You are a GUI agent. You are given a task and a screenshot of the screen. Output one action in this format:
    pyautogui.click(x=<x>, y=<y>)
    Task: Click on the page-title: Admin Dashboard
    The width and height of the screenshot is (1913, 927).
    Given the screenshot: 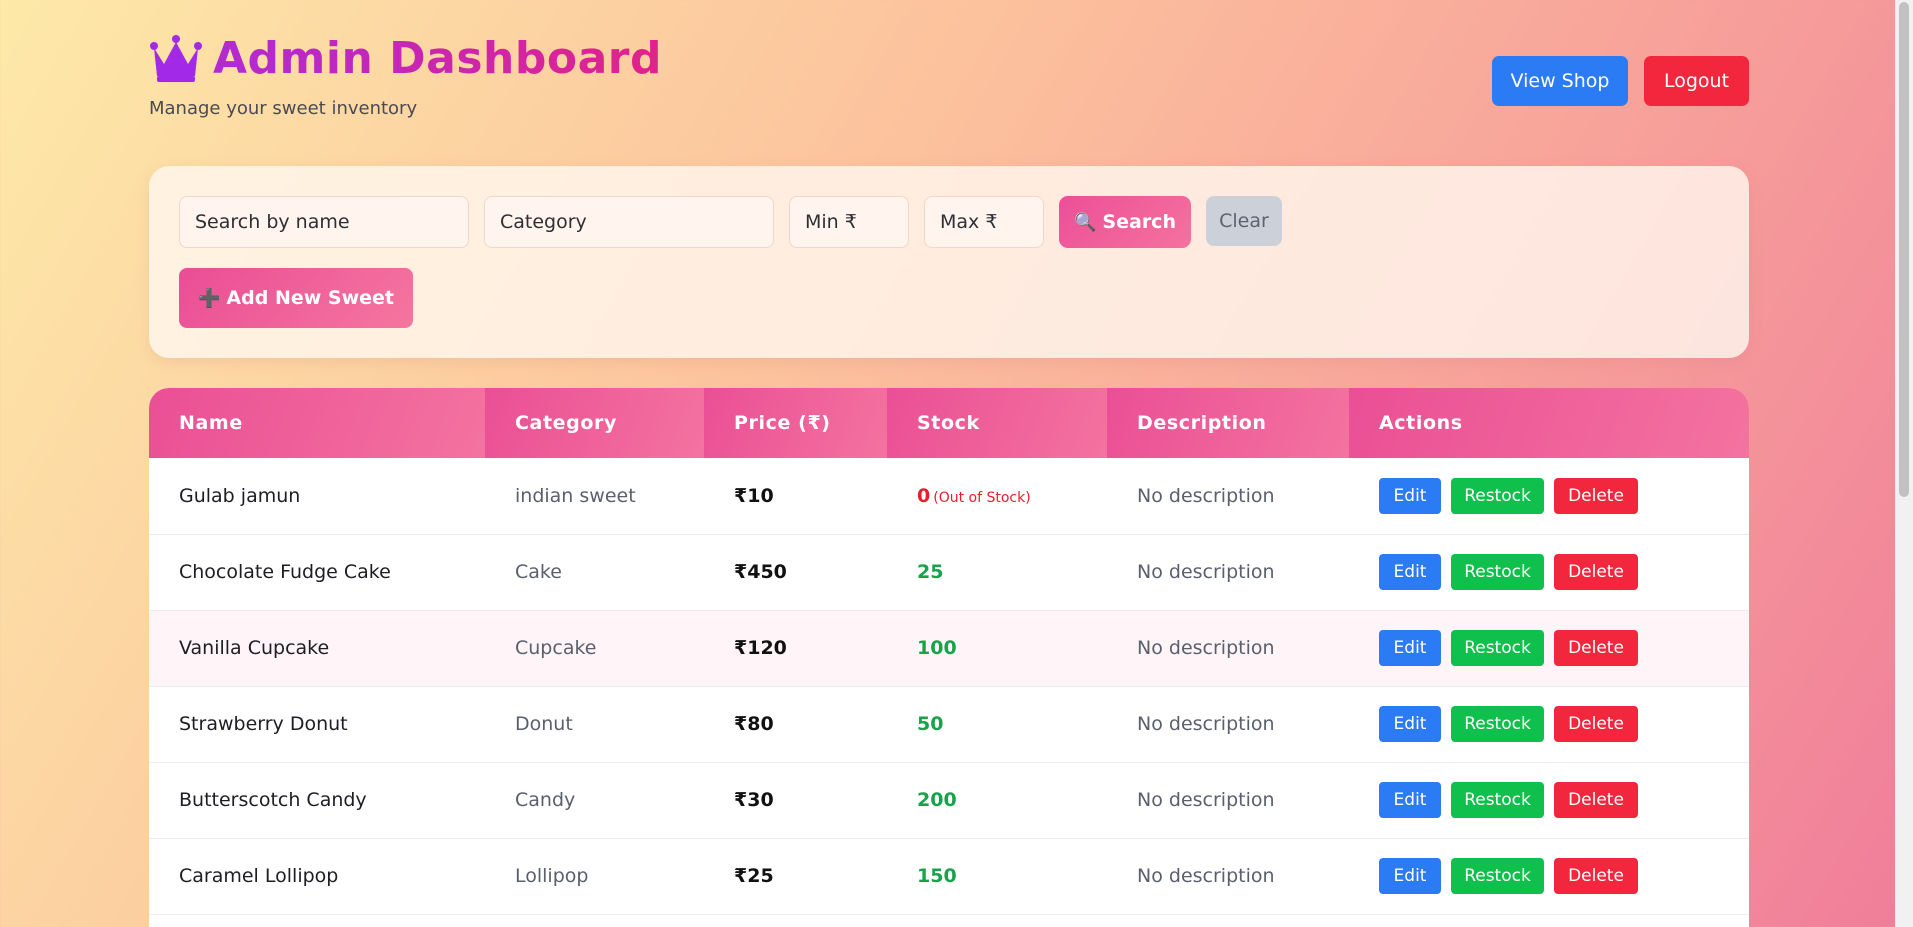 What is the action you would take?
    pyautogui.click(x=437, y=58)
    